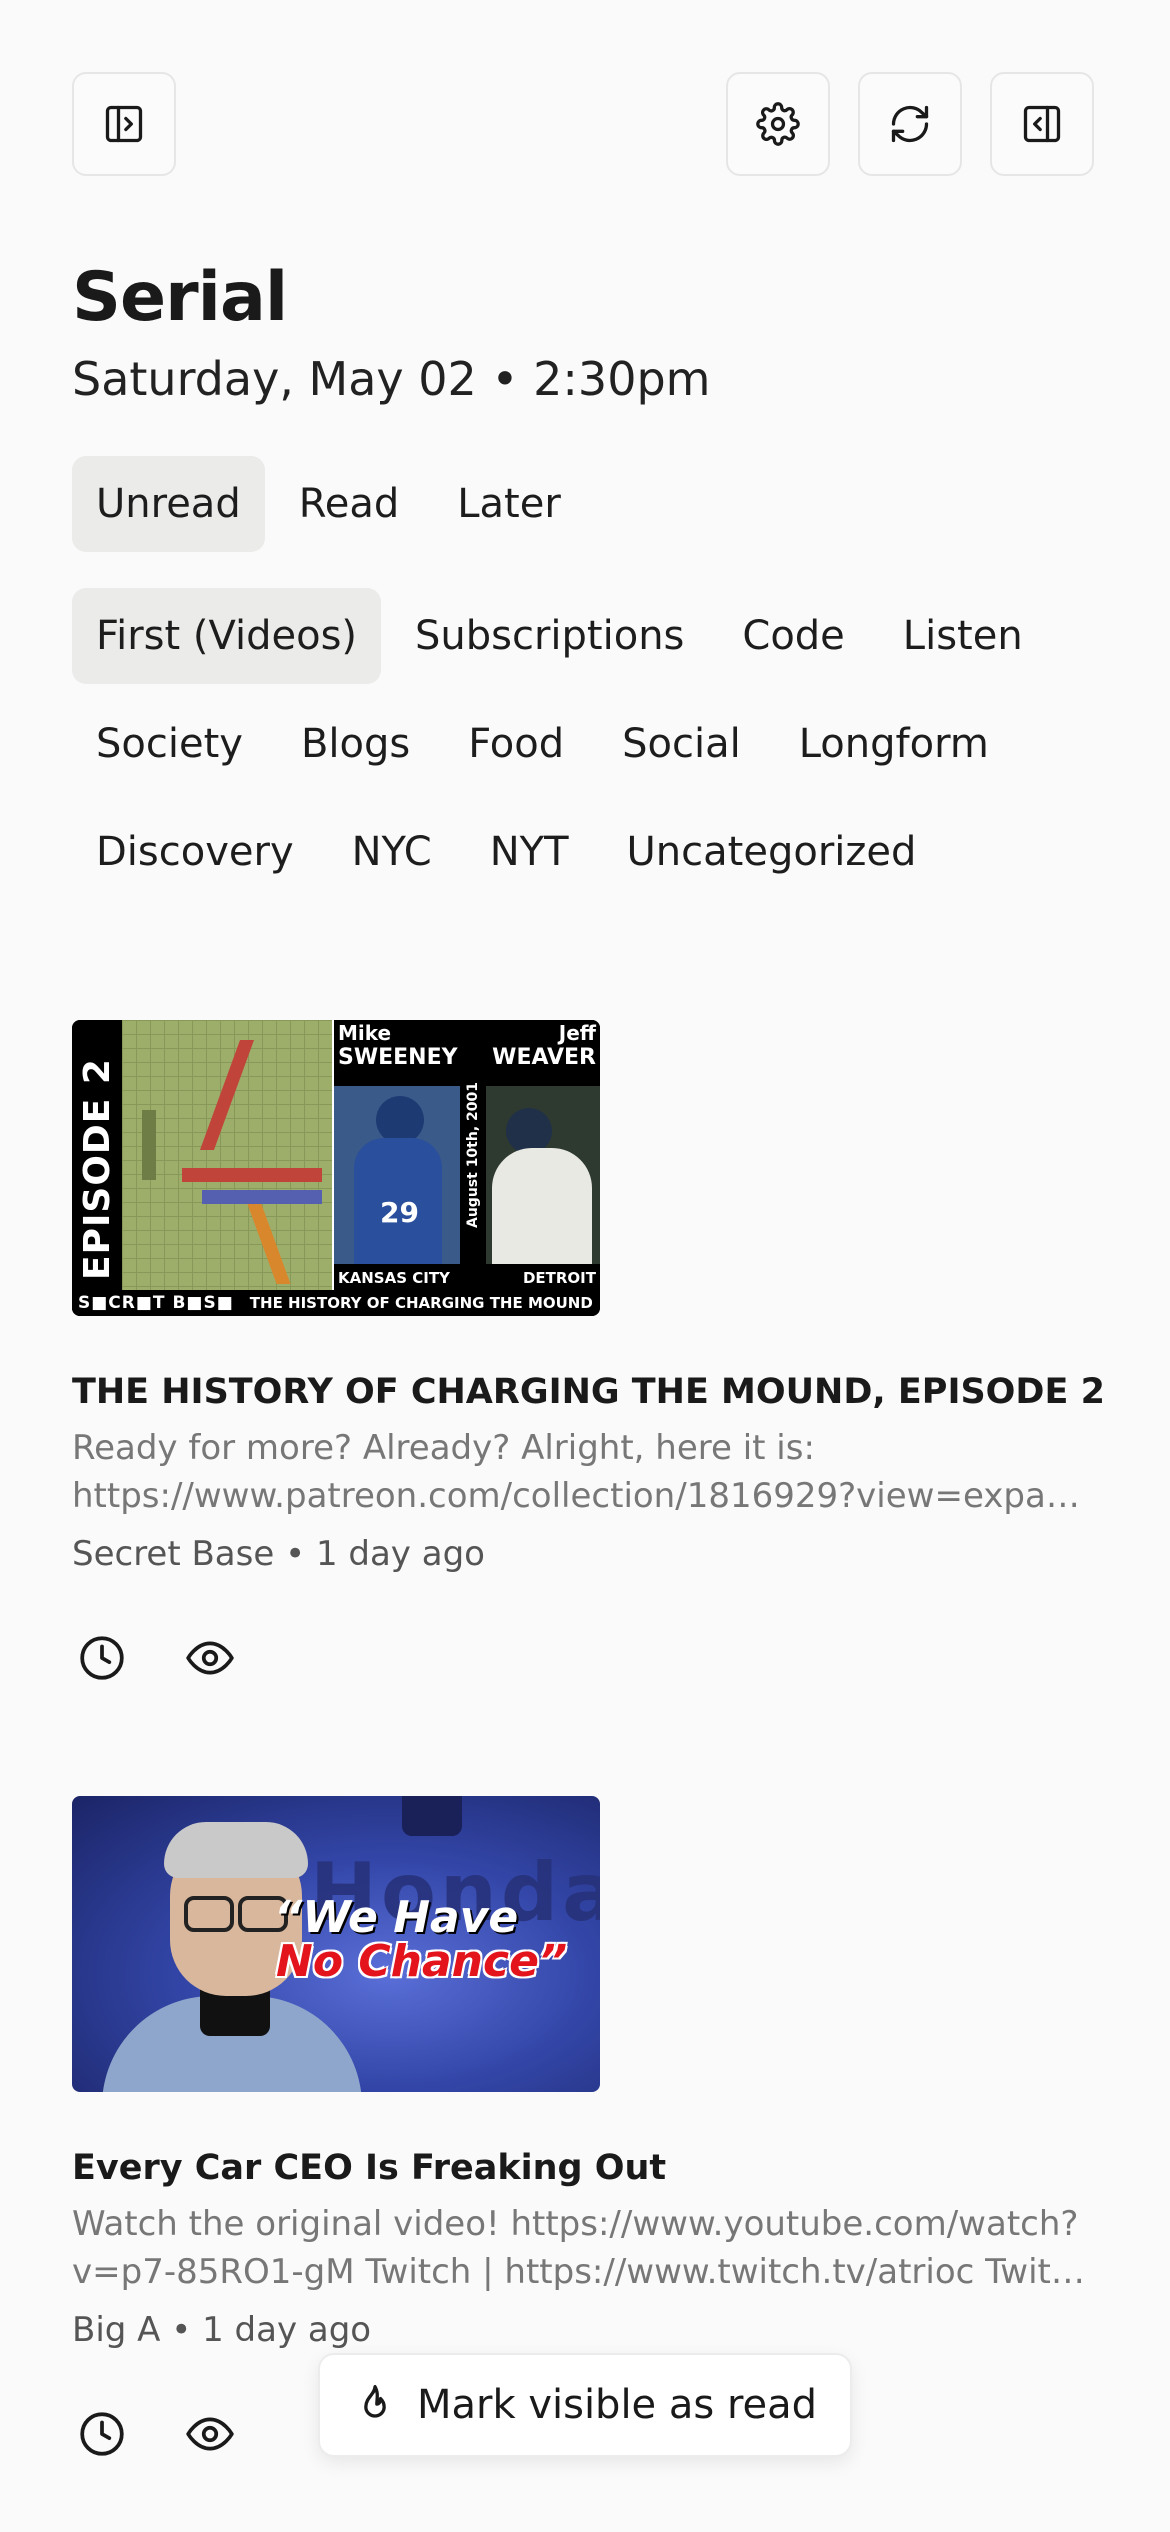 This screenshot has height=2532, width=1170. What do you see at coordinates (222, 2330) in the screenshot?
I see `item-meta: Big A • 1 day ago` at bounding box center [222, 2330].